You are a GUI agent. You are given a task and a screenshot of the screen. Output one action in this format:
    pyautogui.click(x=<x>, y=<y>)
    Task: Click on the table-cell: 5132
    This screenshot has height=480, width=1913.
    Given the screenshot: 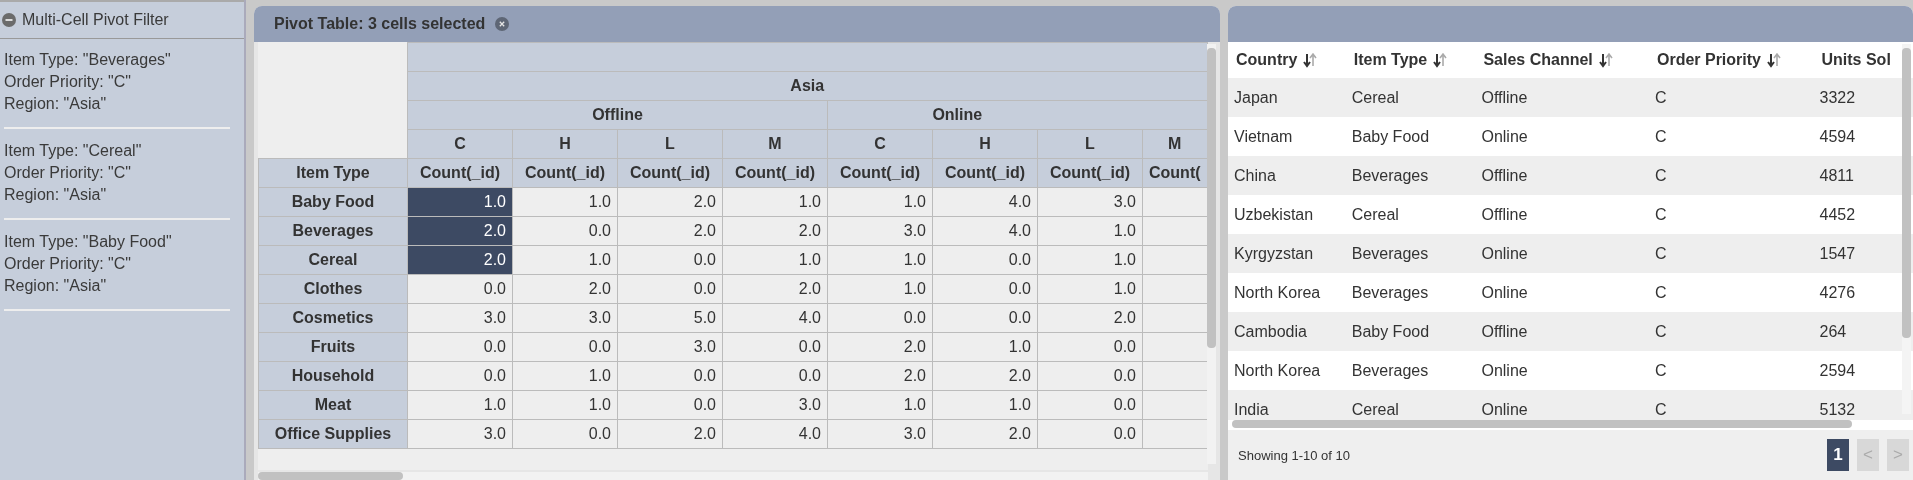 What is the action you would take?
    pyautogui.click(x=1863, y=405)
    